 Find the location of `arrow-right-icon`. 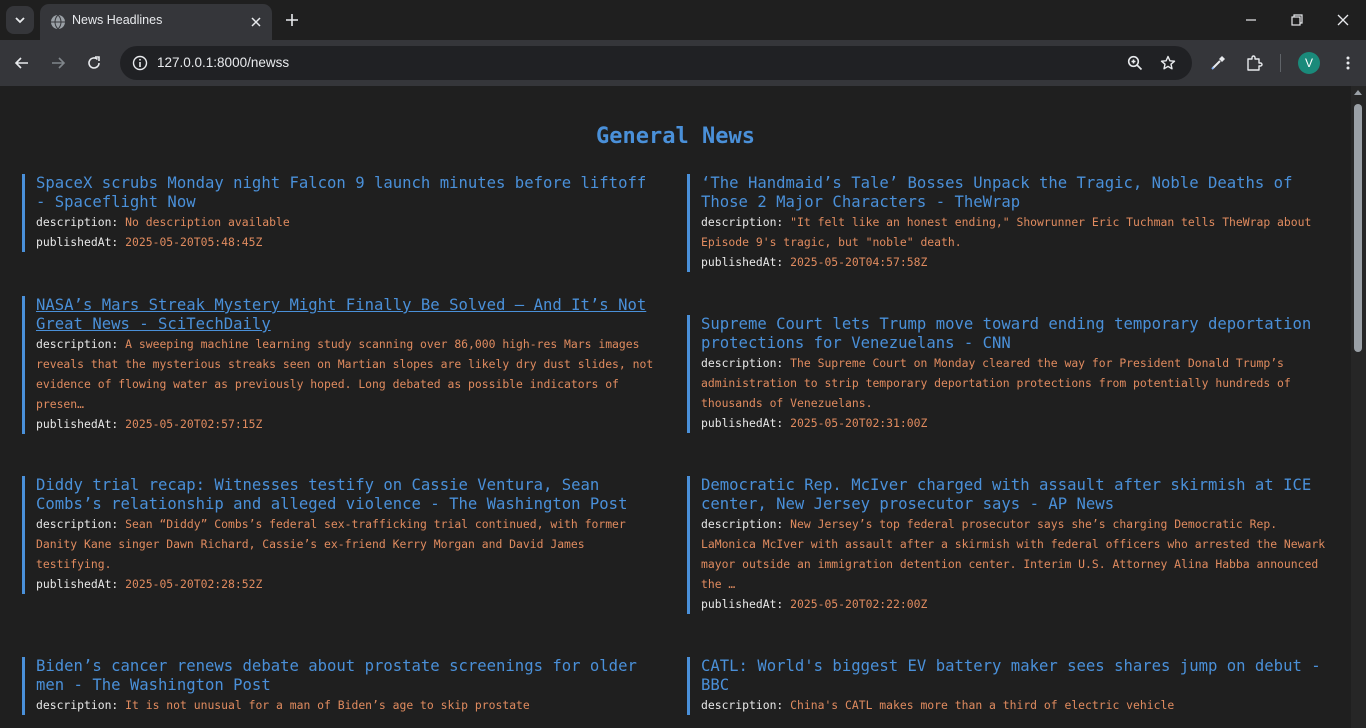

arrow-right-icon is located at coordinates (59, 63).